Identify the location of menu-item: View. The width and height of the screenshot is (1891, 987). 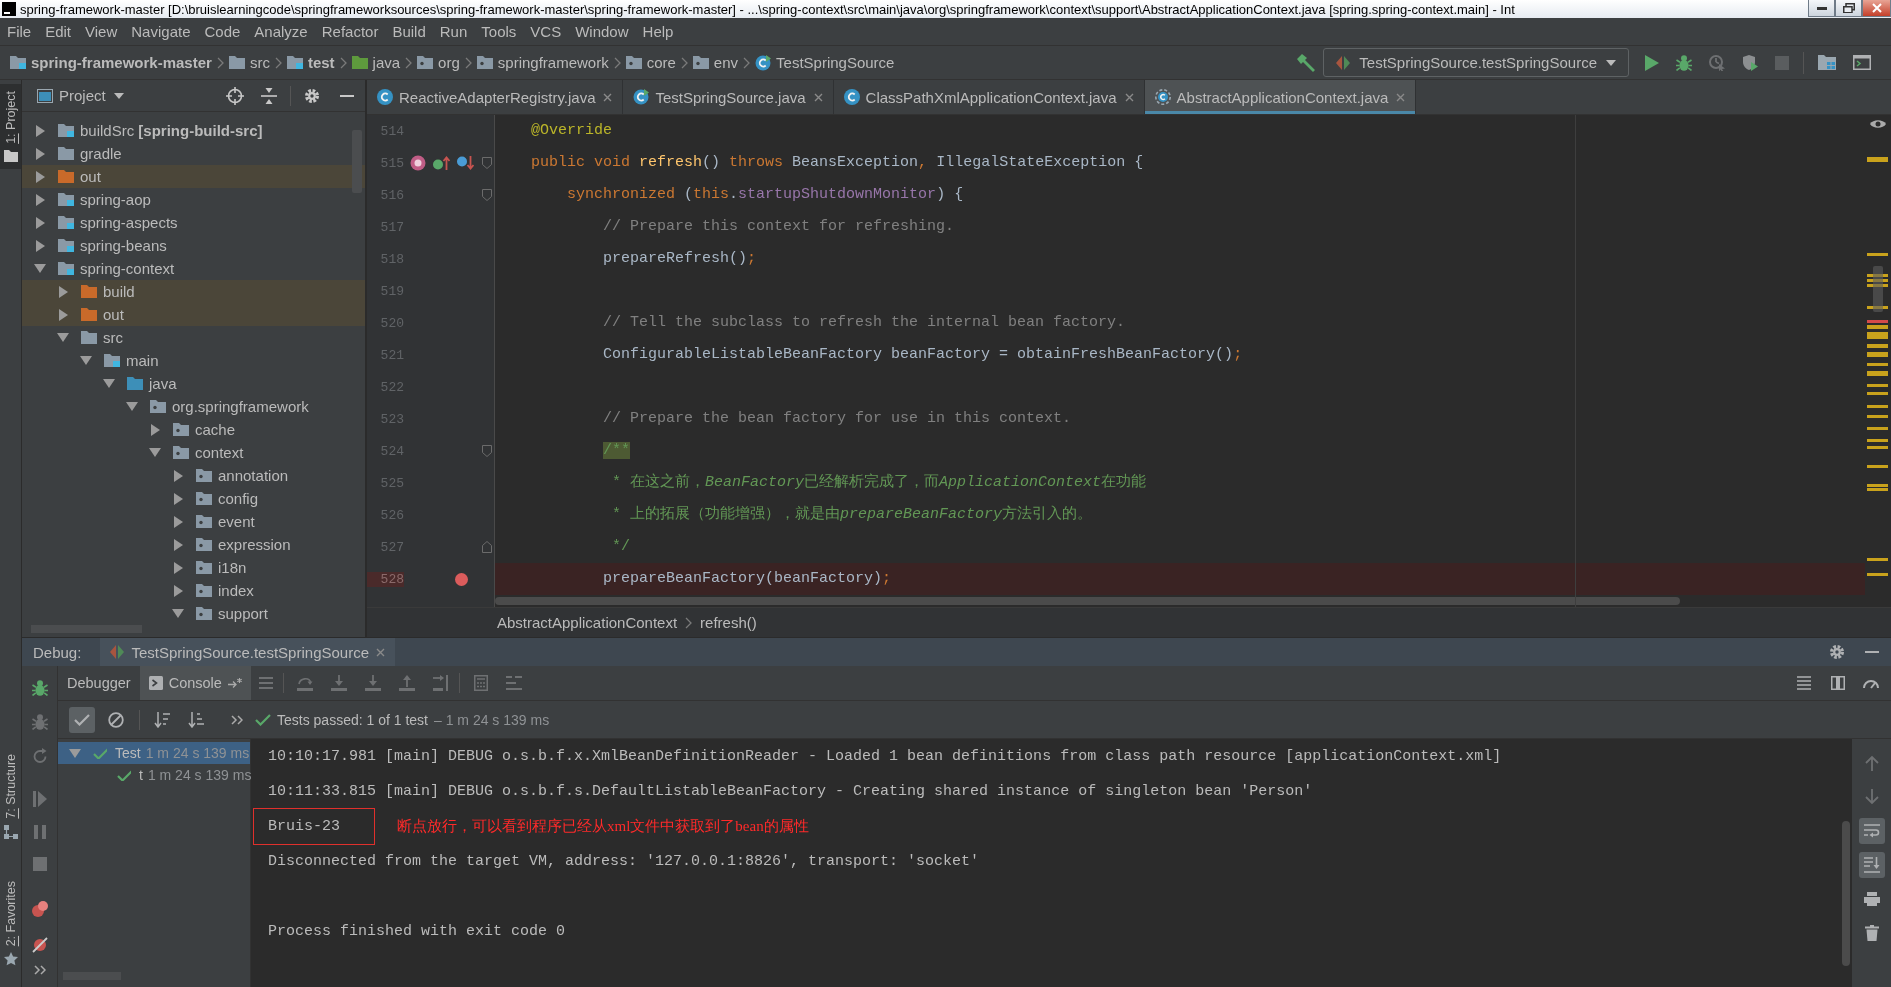
(101, 31).